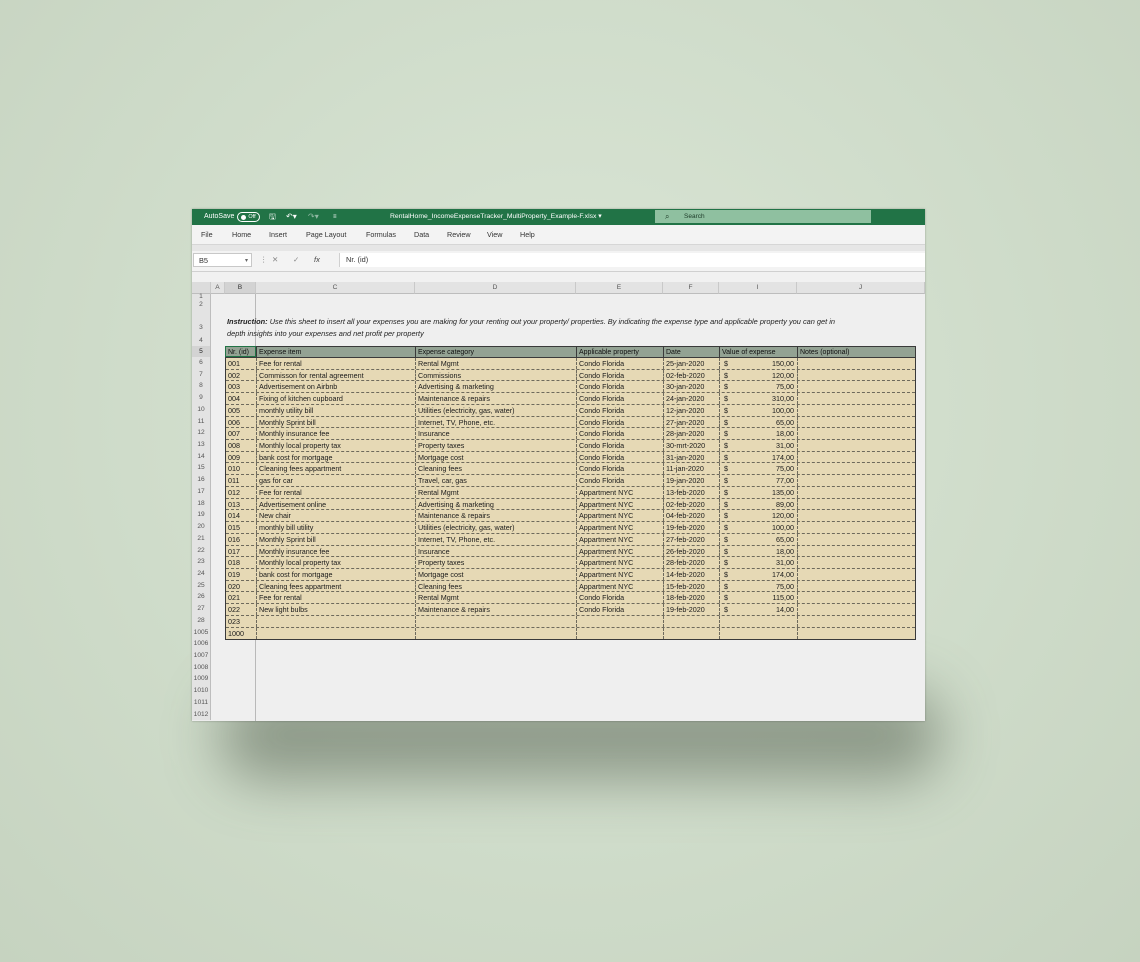 This screenshot has height=962, width=1140. I want to click on cell-date: 31-jan-2020, so click(692, 457).